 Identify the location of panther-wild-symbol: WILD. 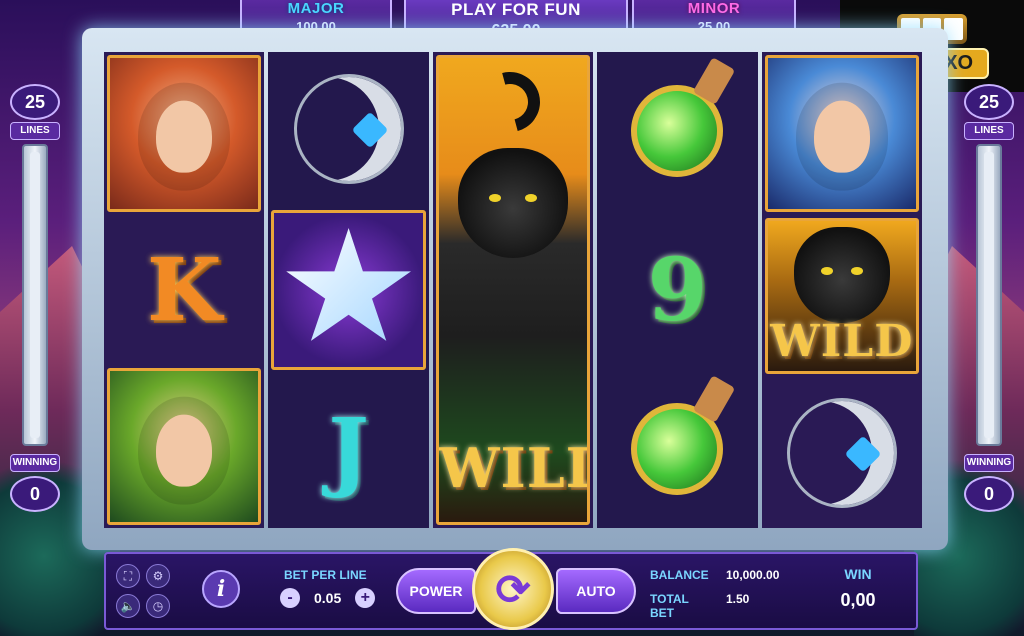
(842, 296).